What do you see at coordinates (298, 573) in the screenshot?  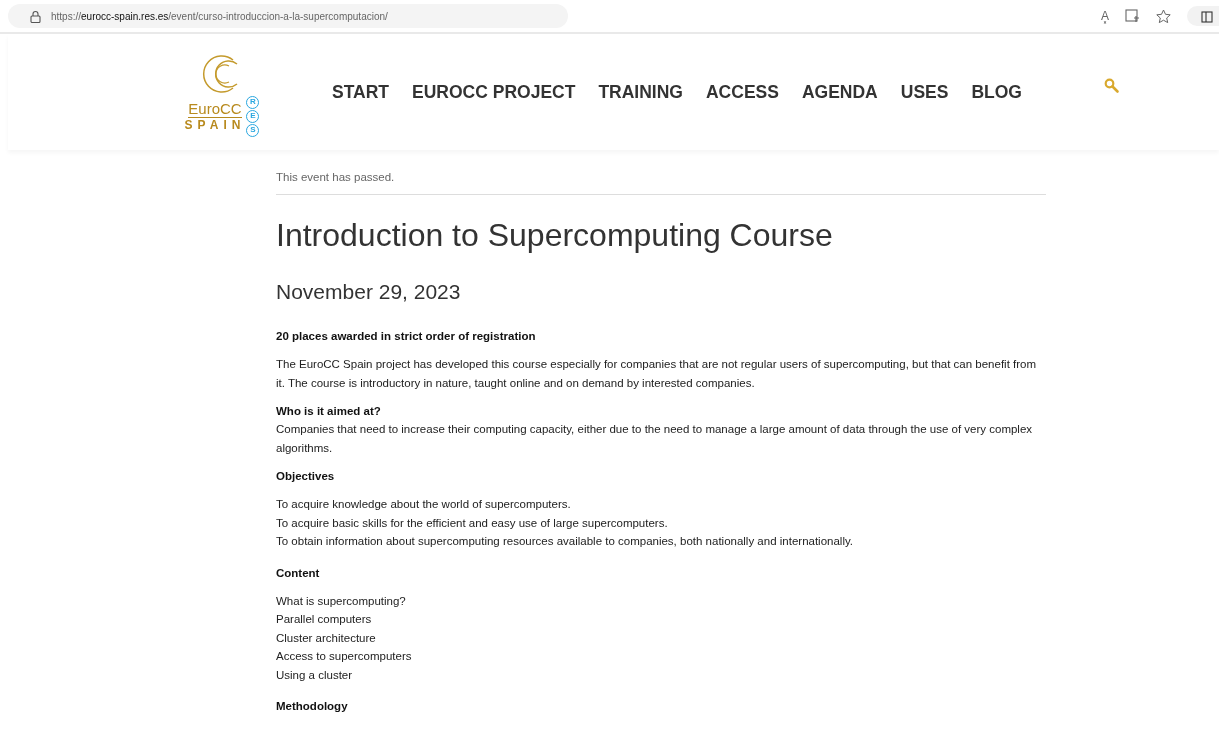 I see `section-heading: Content` at bounding box center [298, 573].